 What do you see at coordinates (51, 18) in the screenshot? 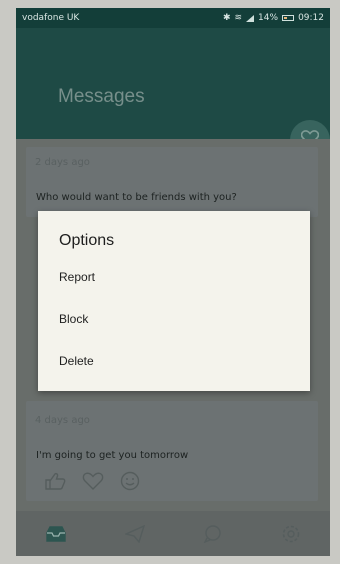
I see `carrier-label: vodafone UK` at bounding box center [51, 18].